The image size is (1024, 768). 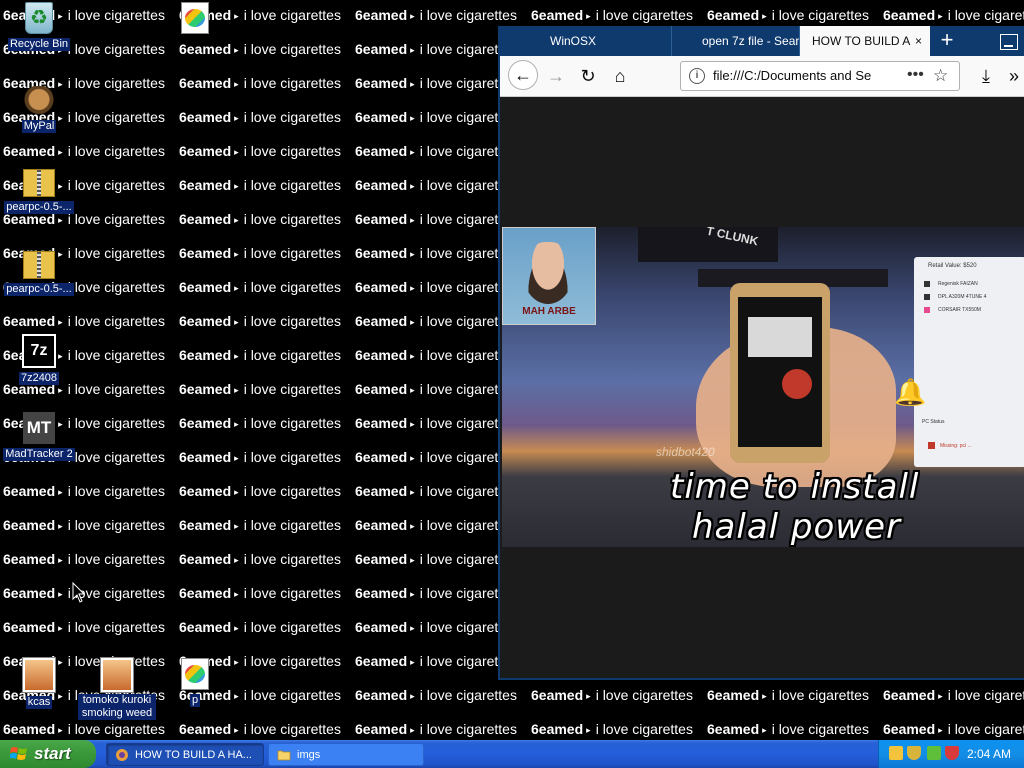 I want to click on minimize-button, so click(x=1009, y=42).